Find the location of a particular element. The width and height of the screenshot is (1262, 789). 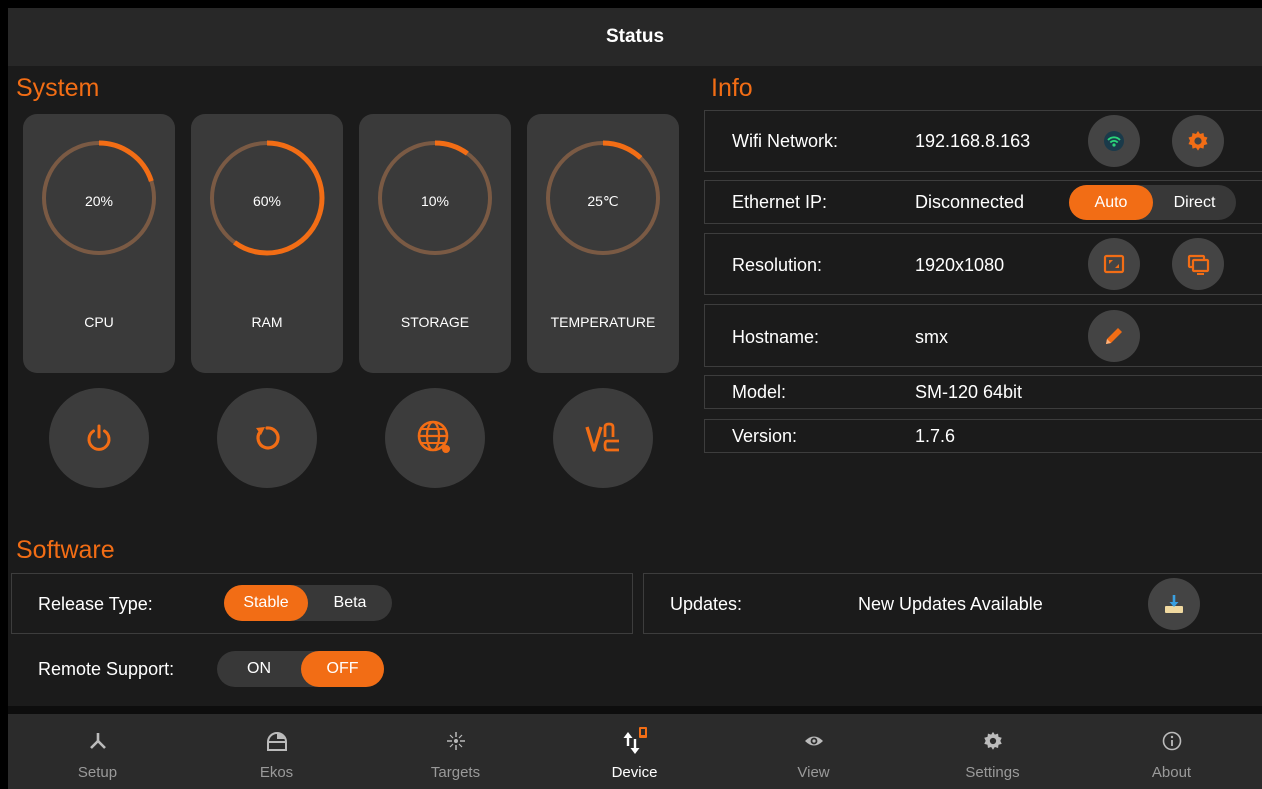

release-type-row: Release Type: Stable Beta is located at coordinates (322, 603).